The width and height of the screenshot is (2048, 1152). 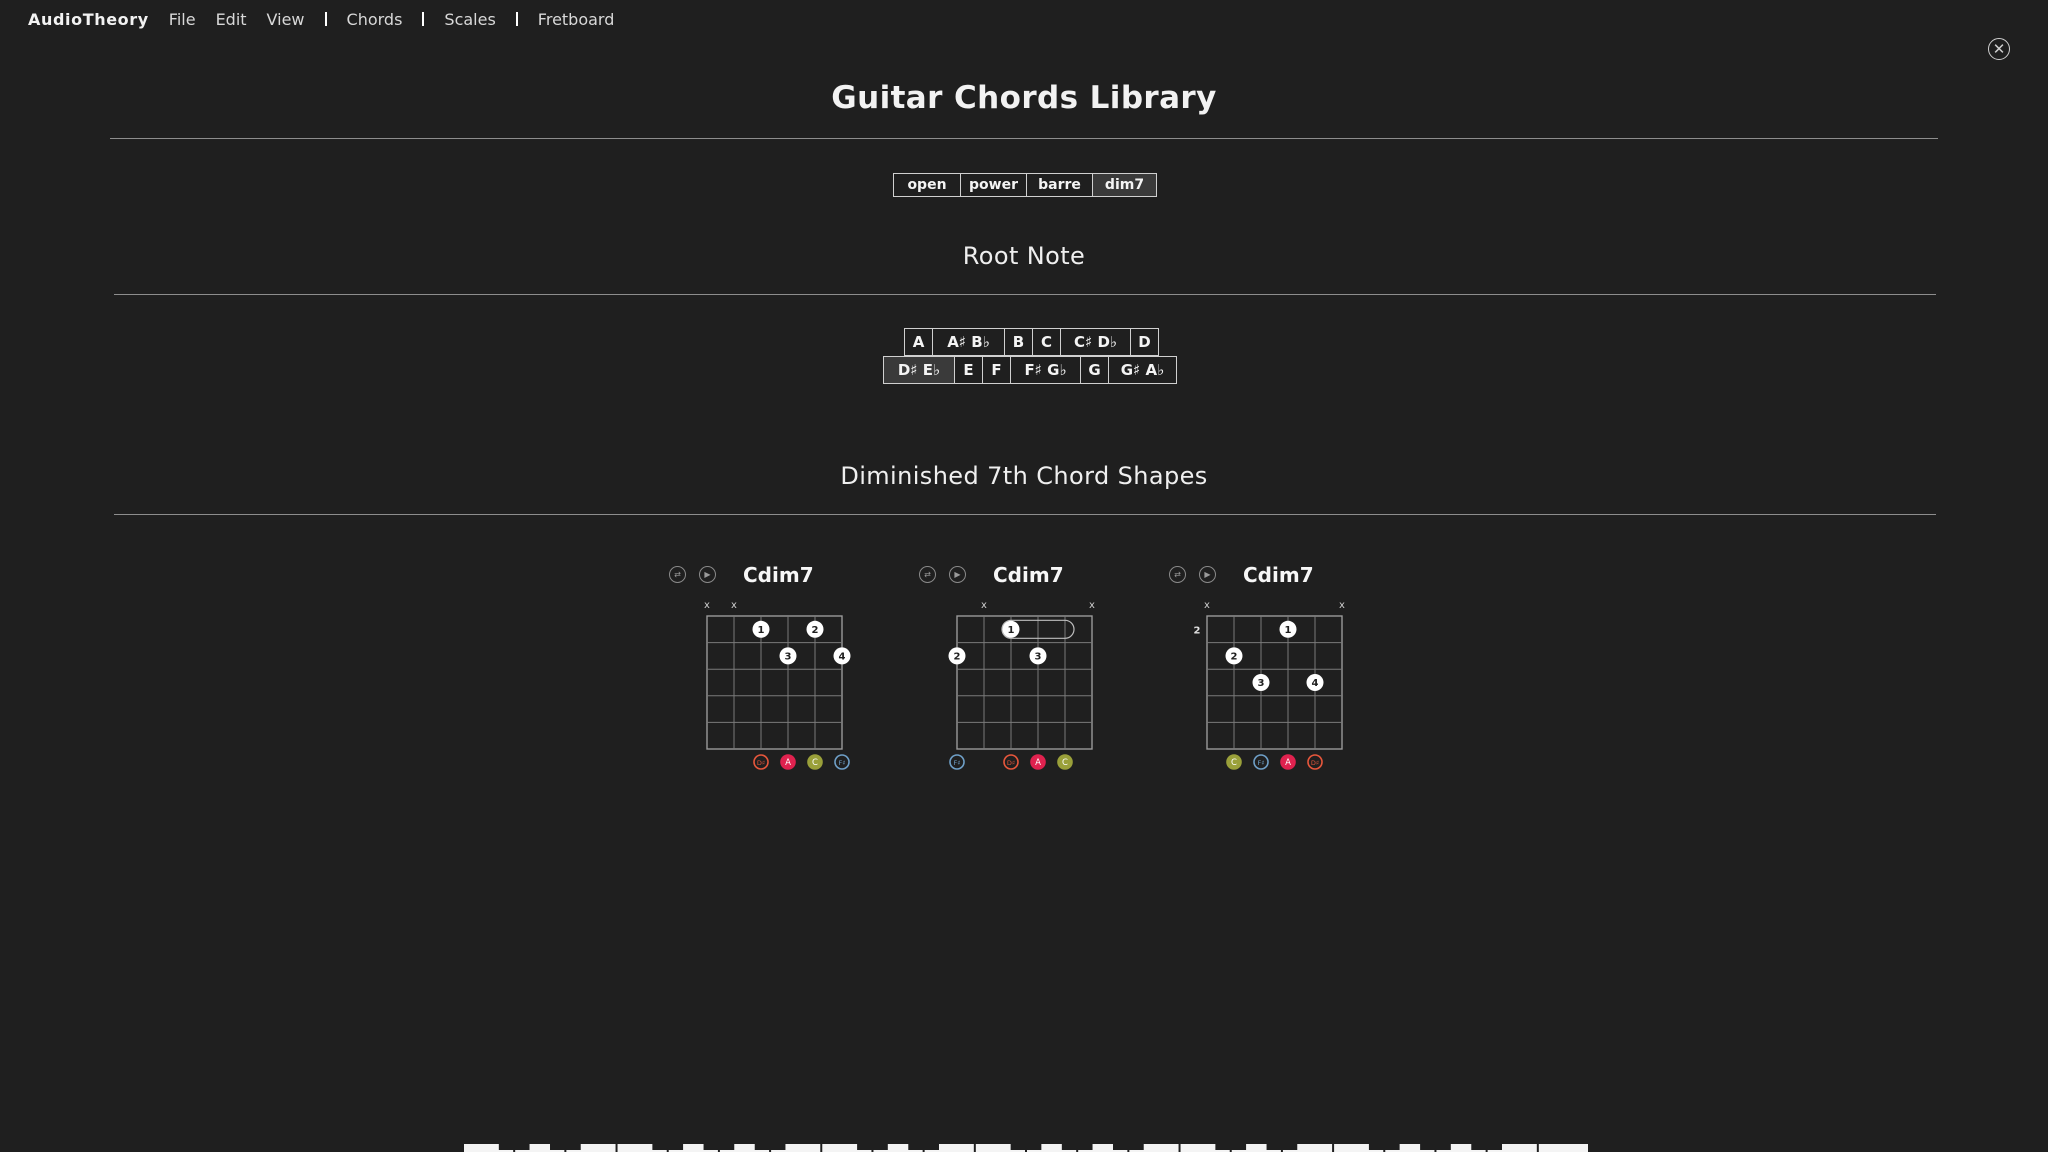 I want to click on root-note-f: F, so click(x=996, y=370).